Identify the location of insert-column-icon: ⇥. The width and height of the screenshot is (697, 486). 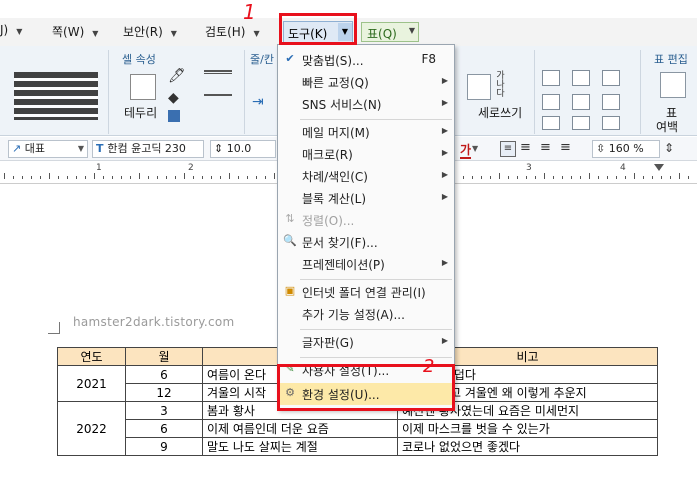
(258, 102).